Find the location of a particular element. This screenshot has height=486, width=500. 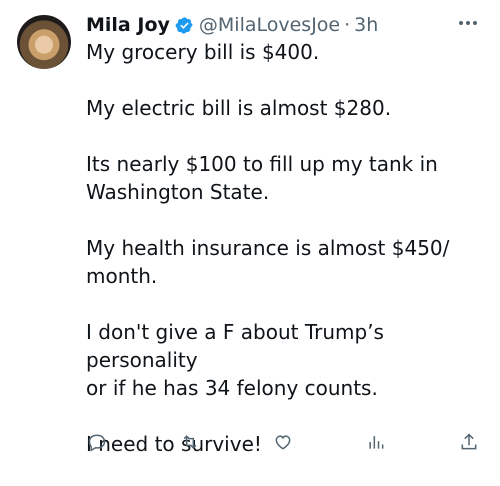

verified-badge-icon is located at coordinates (184, 25).